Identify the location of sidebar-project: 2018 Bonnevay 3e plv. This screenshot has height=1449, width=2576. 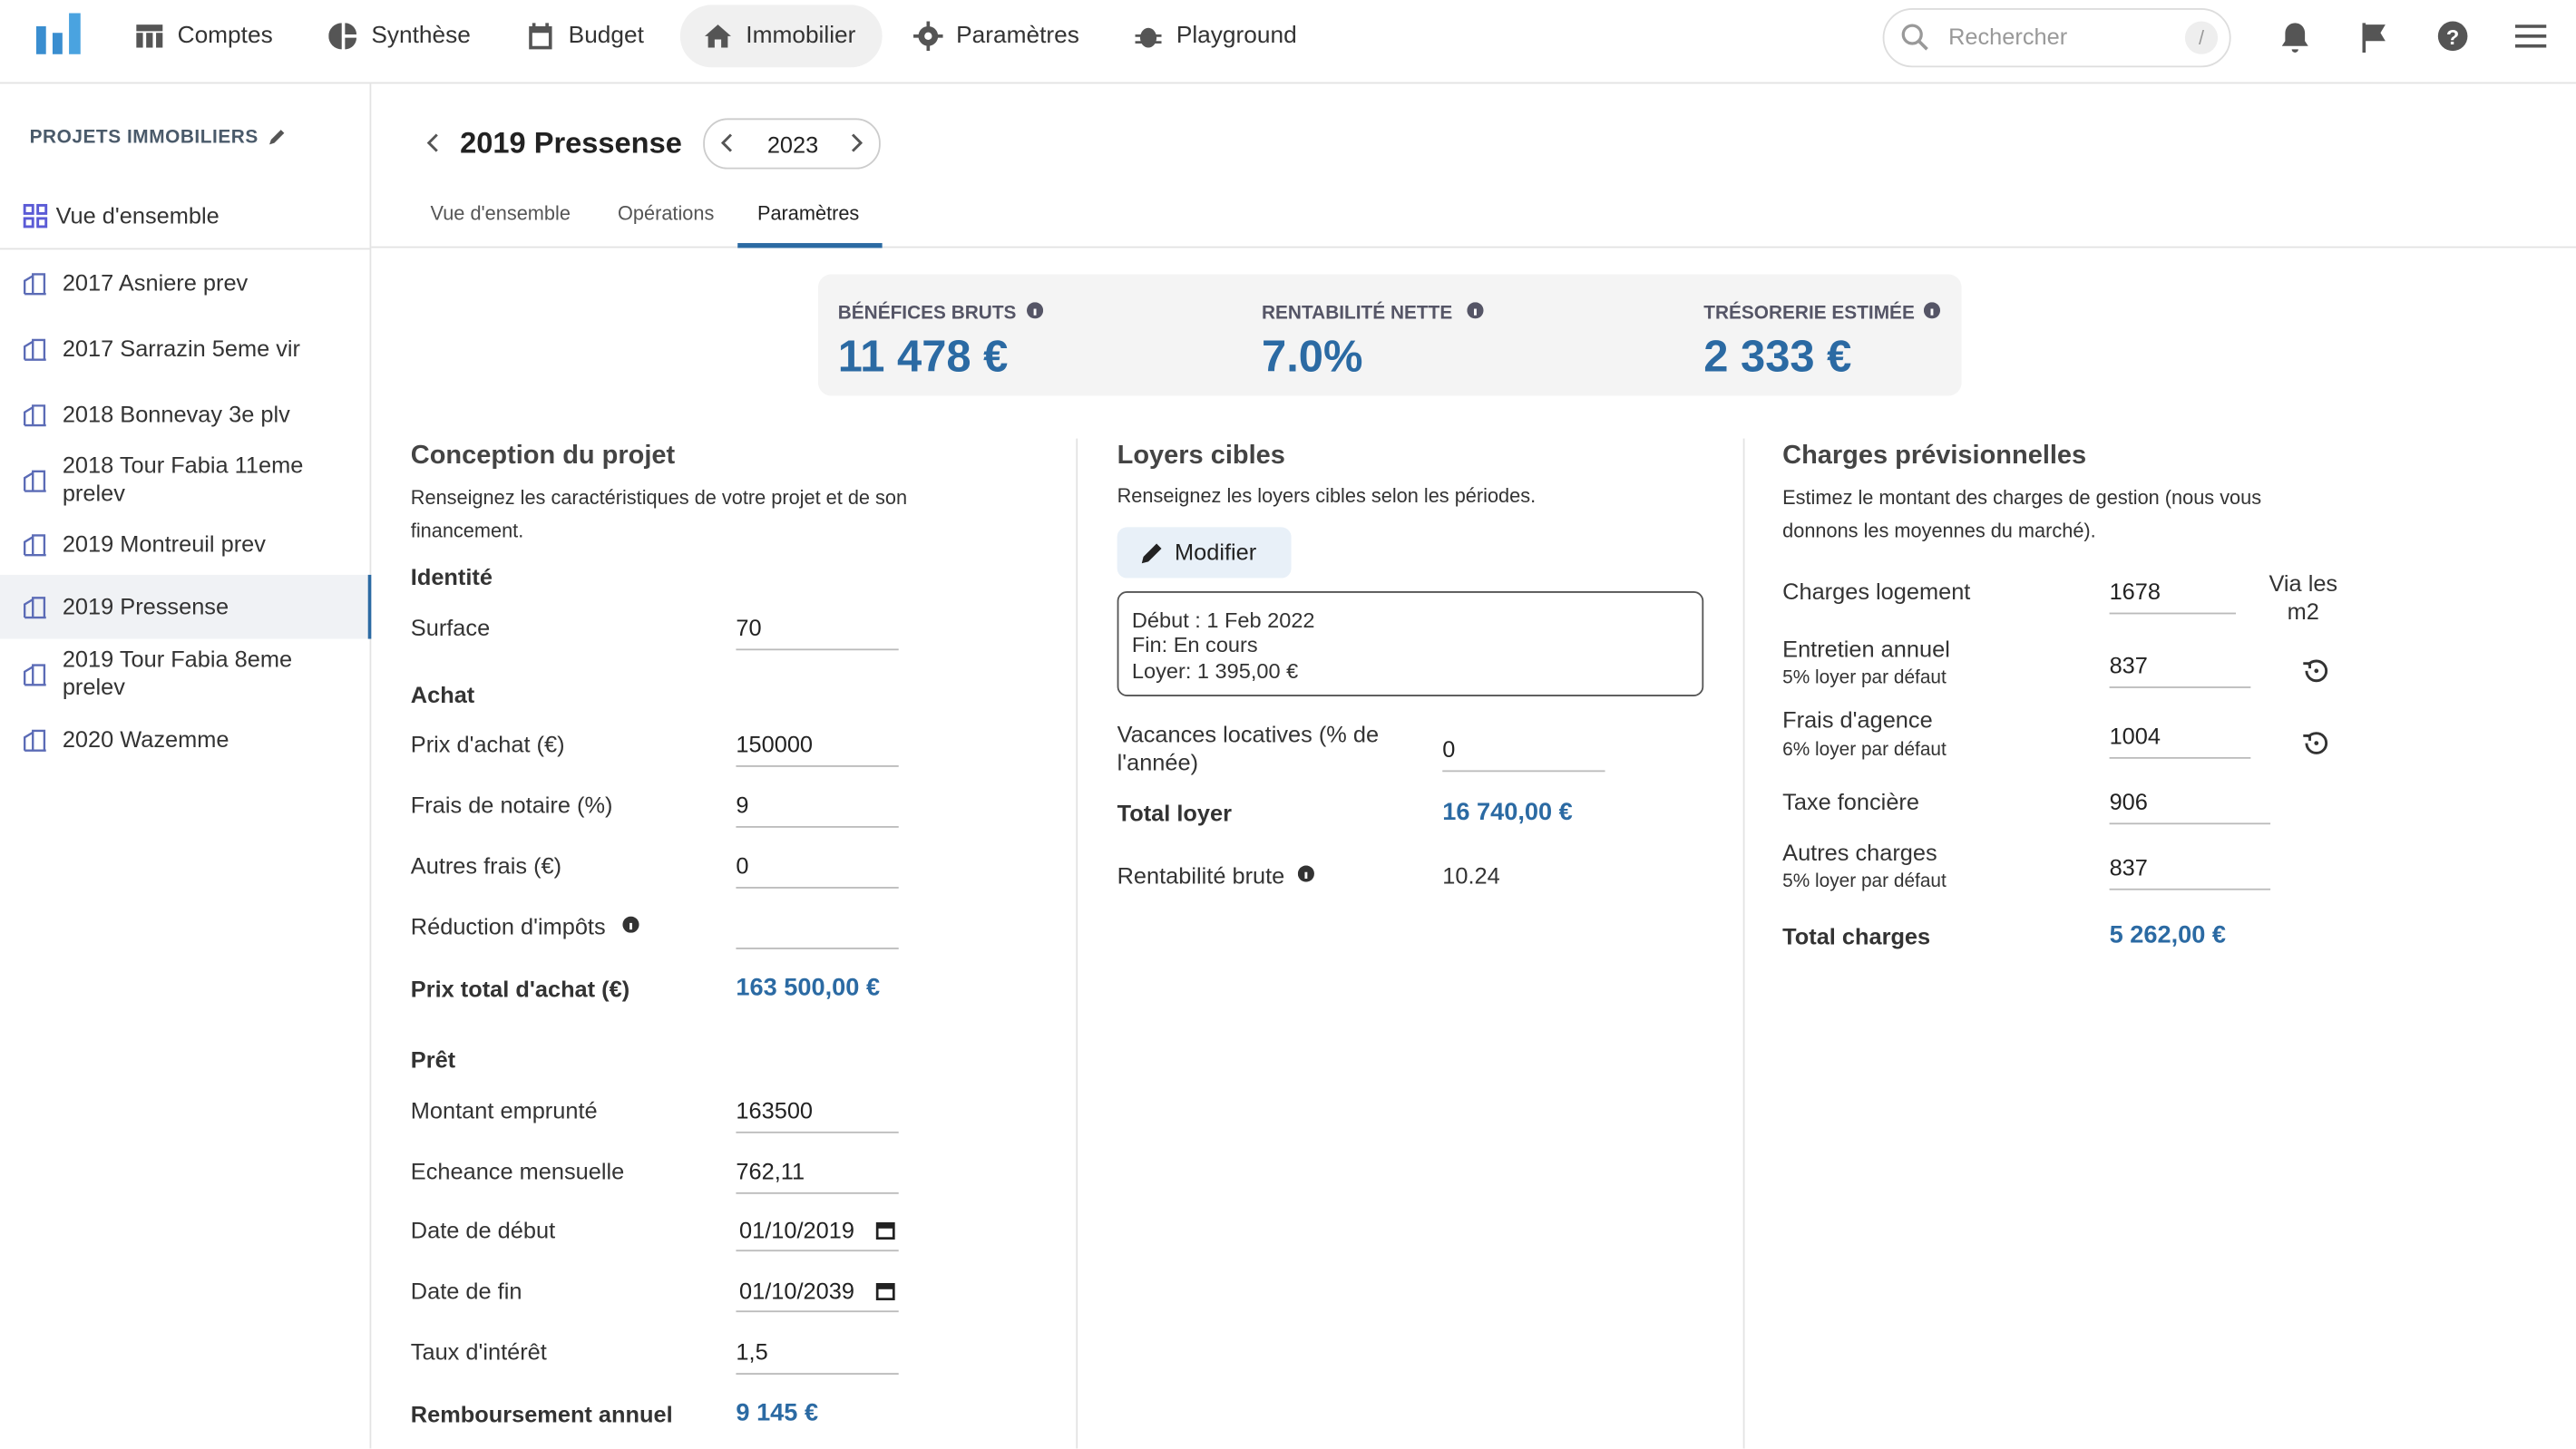
(185, 414).